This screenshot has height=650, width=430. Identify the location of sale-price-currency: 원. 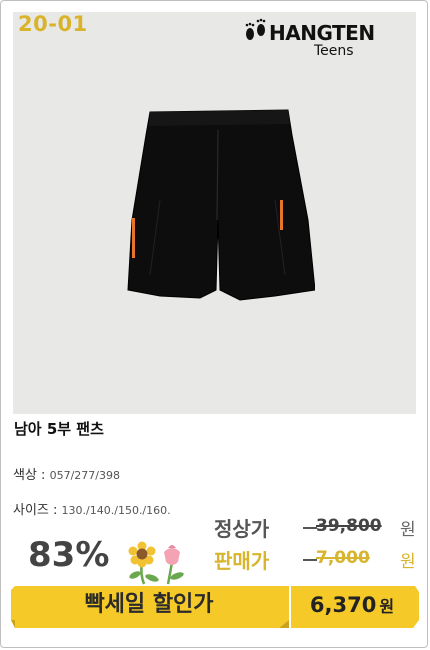
(408, 562).